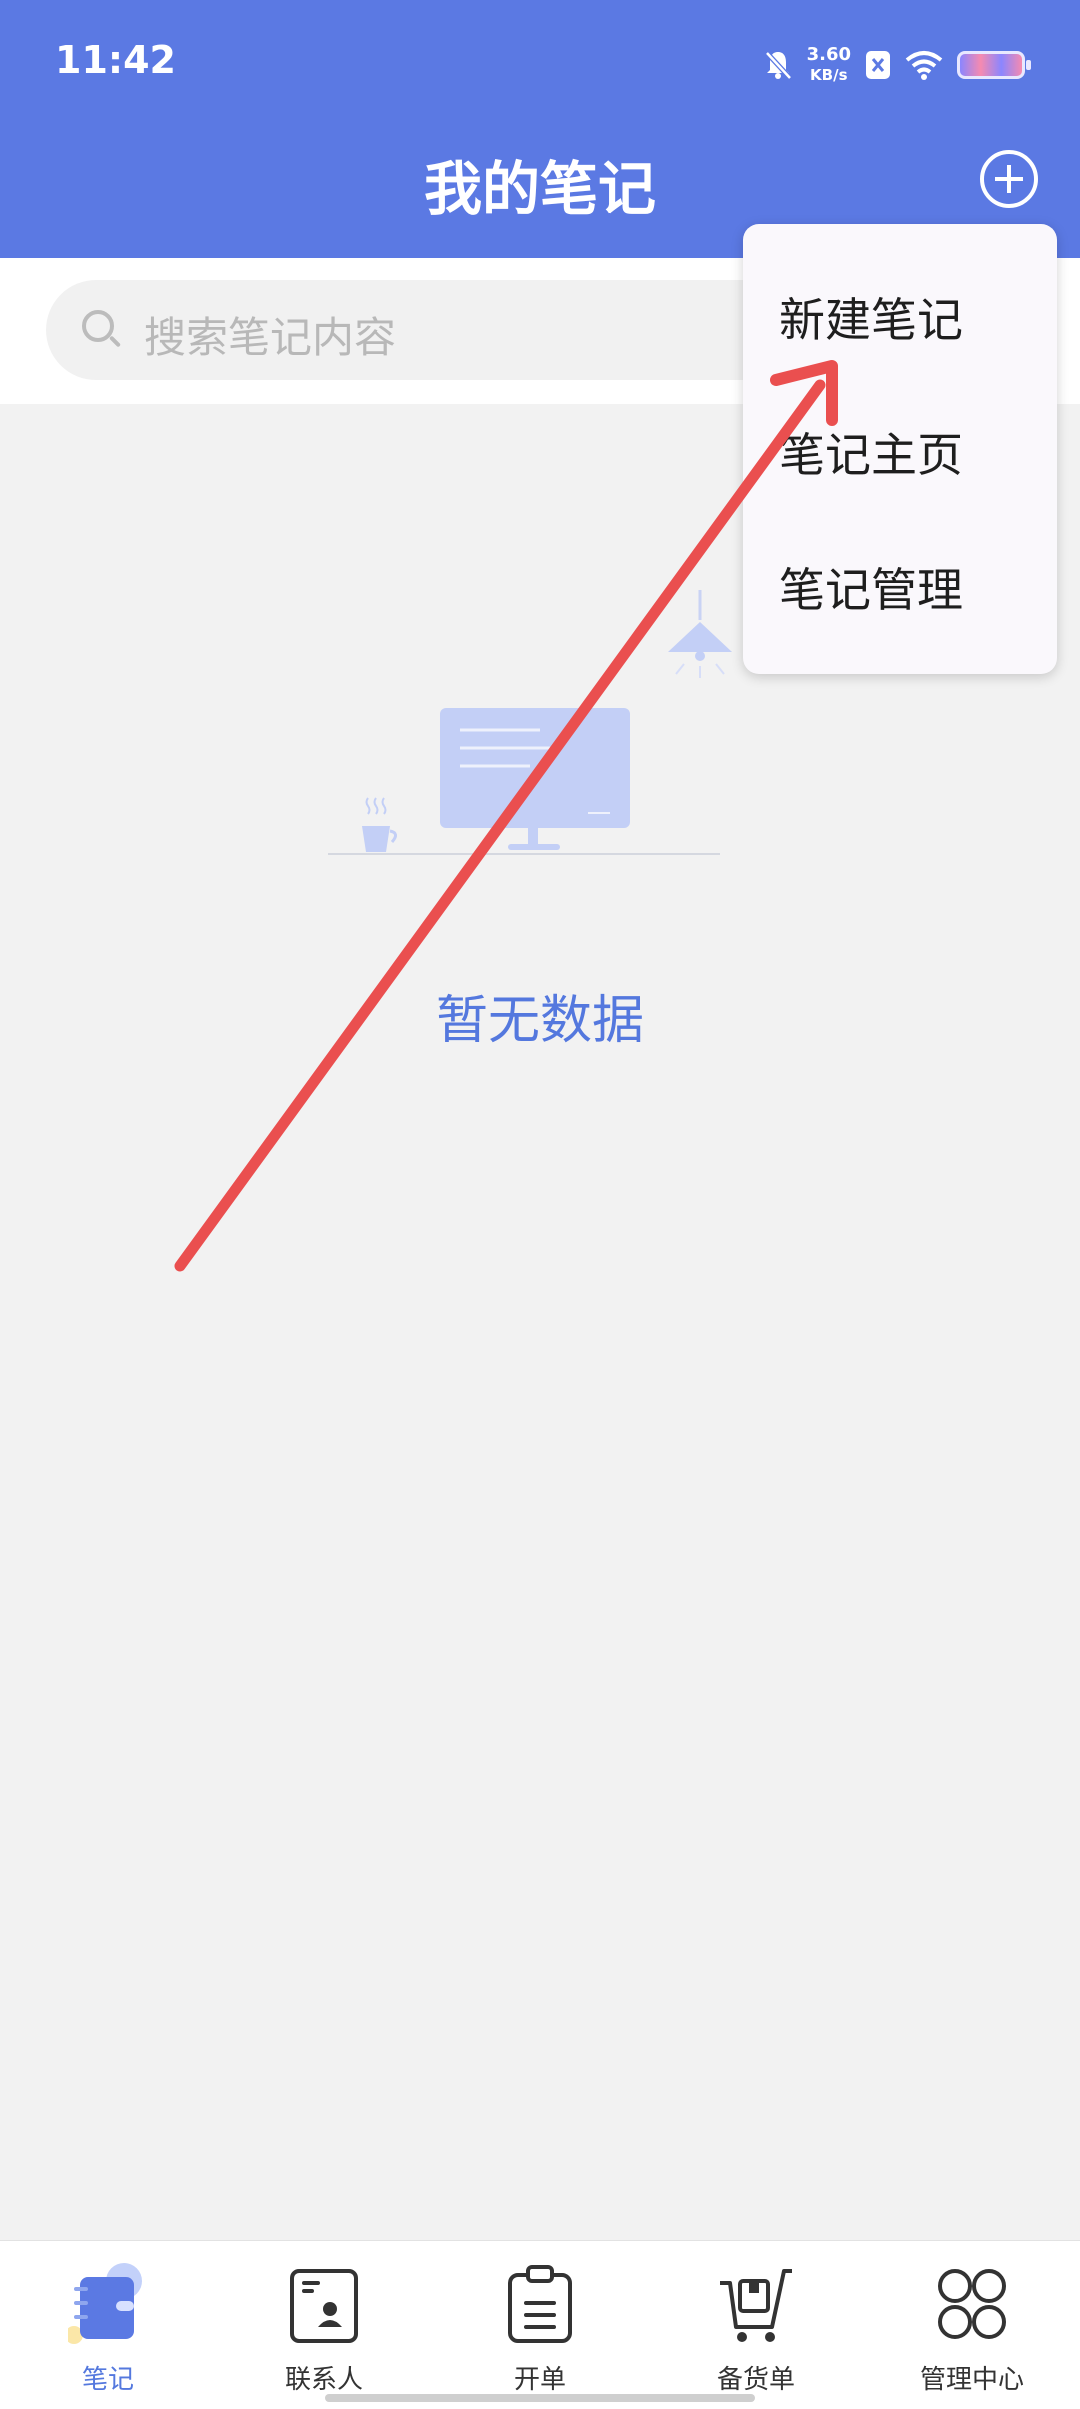  I want to click on tab-contacts: 联系人, so click(324, 2325).